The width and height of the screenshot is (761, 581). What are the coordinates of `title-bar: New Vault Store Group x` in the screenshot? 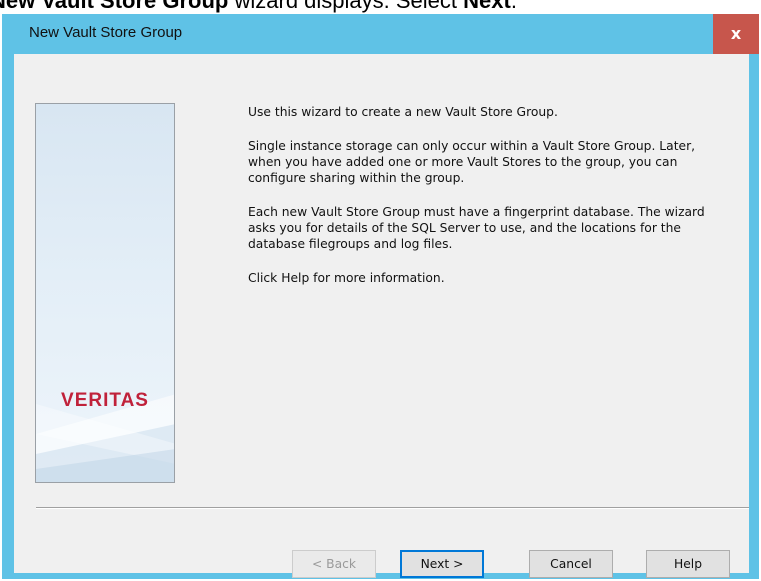 It's located at (380, 34).